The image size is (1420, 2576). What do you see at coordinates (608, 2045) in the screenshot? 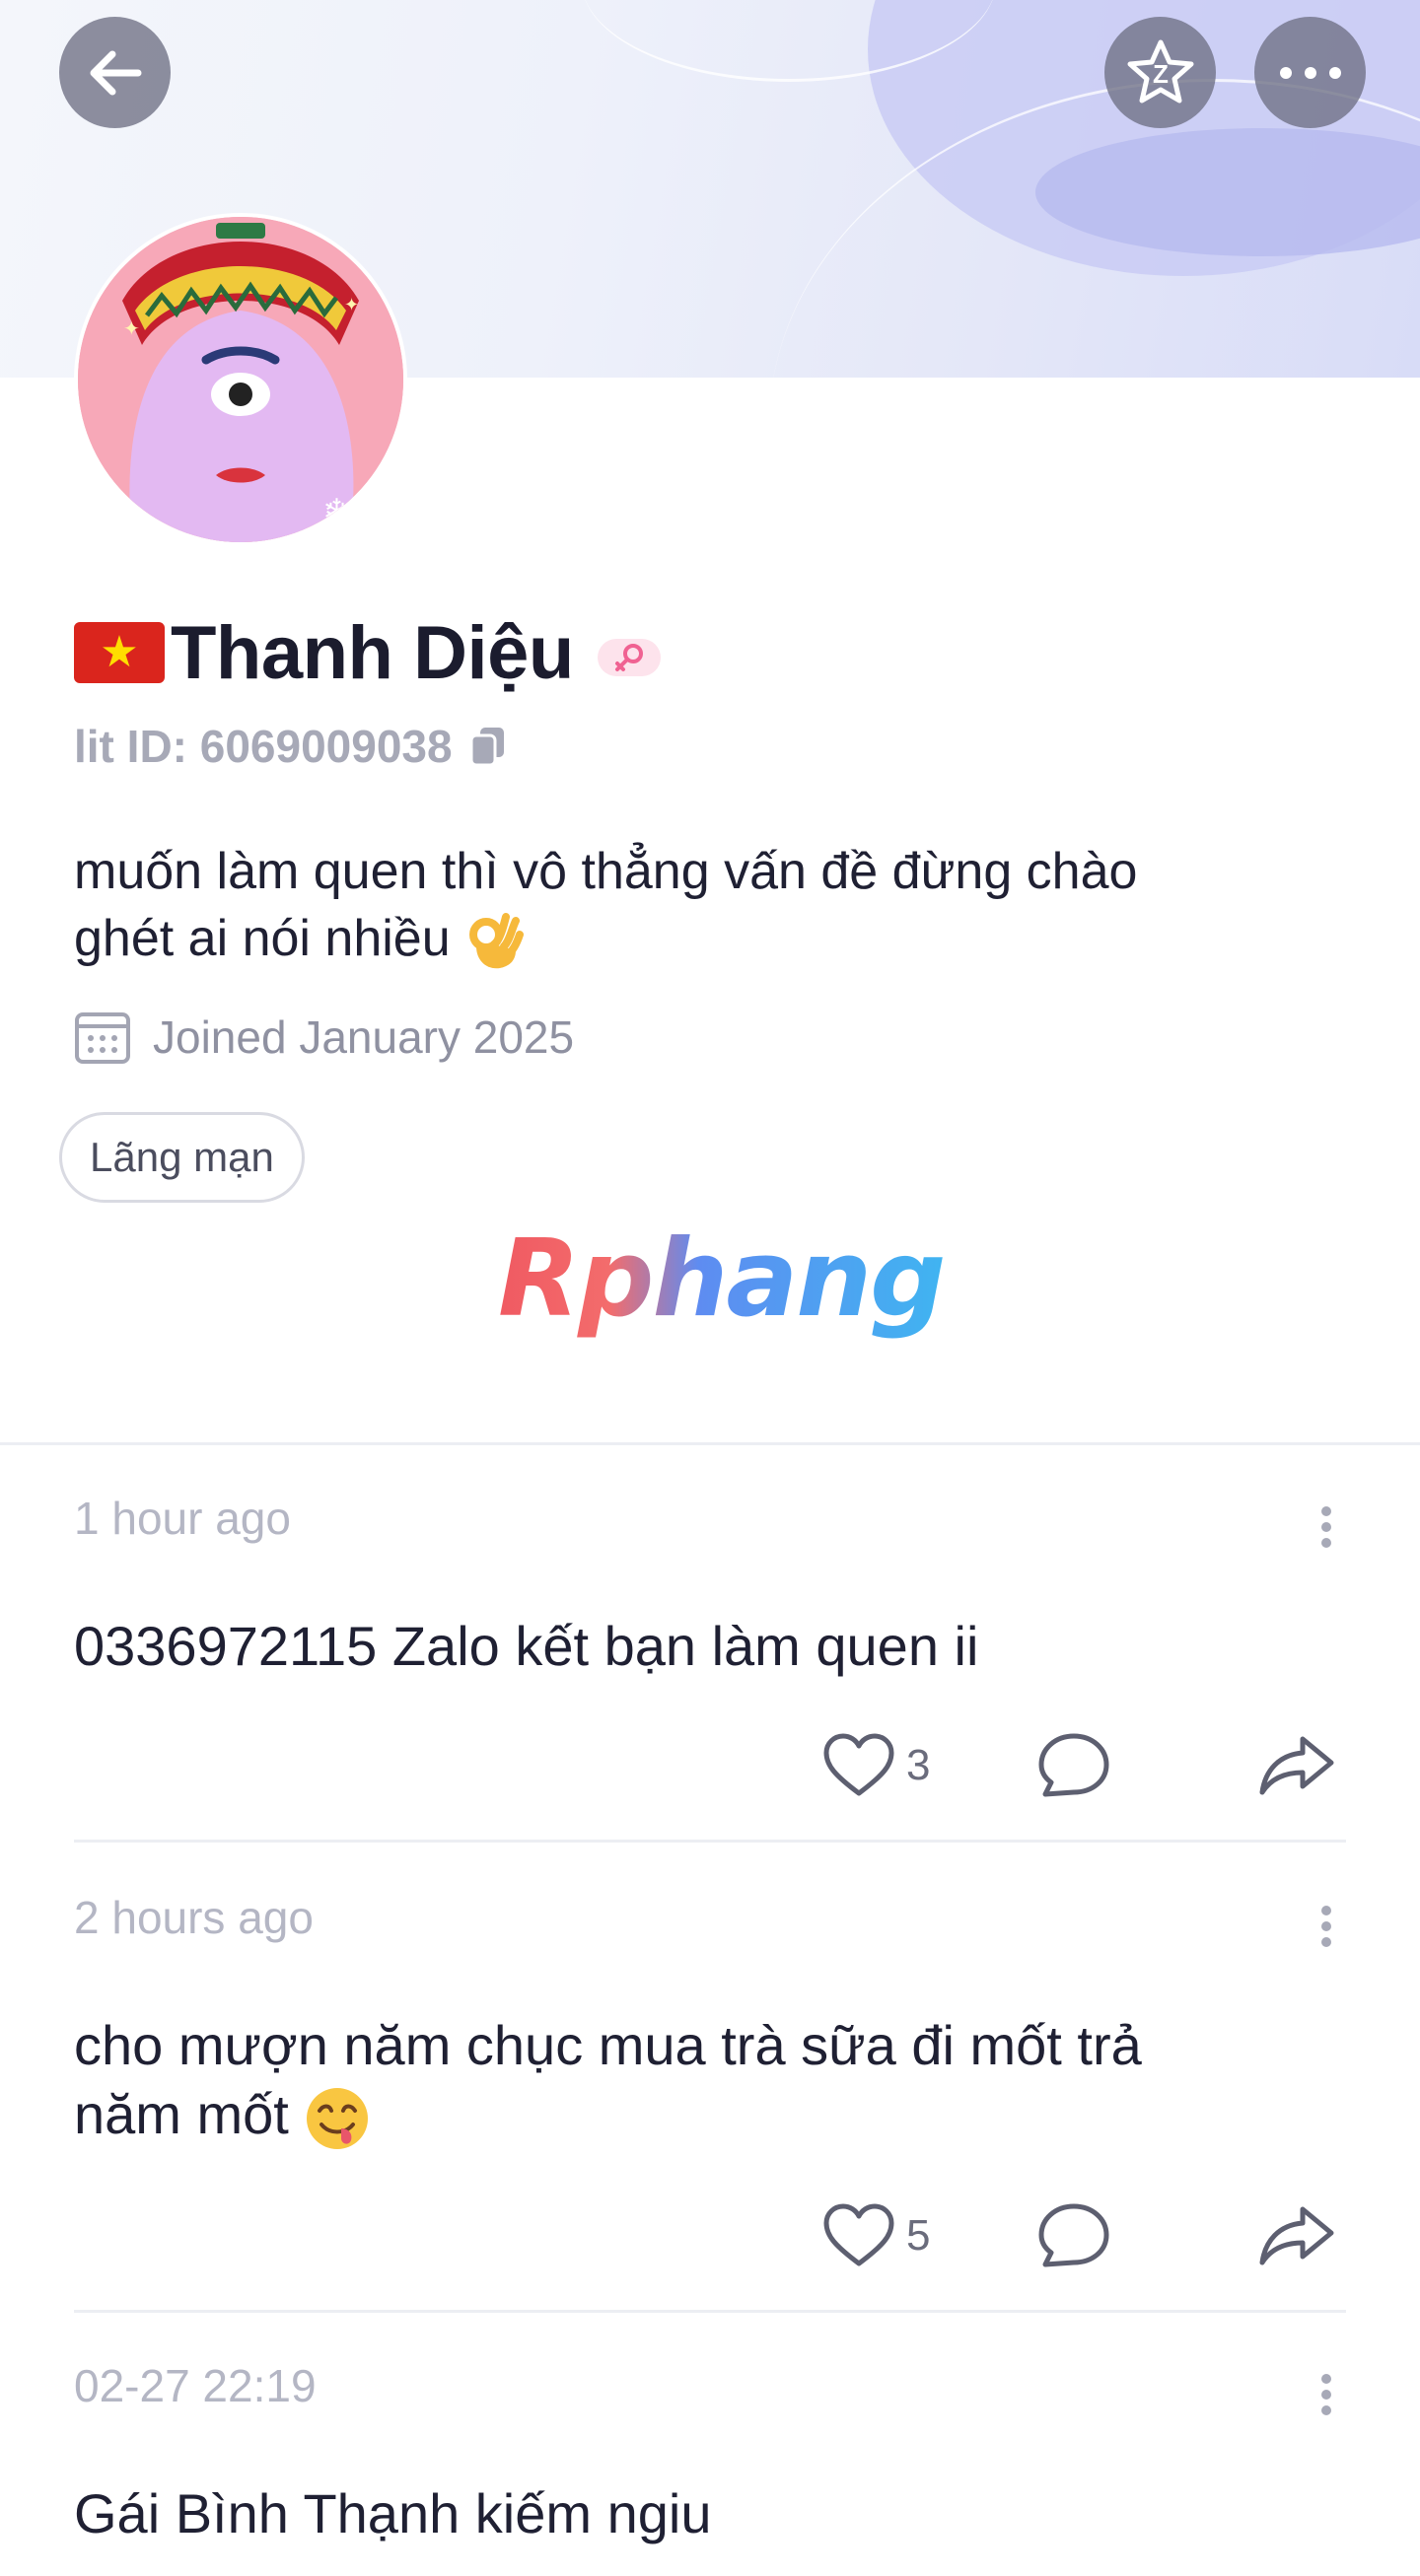
I see `post-text-line: cho mượn năm chục mua trà sữa đi mốt trả` at bounding box center [608, 2045].